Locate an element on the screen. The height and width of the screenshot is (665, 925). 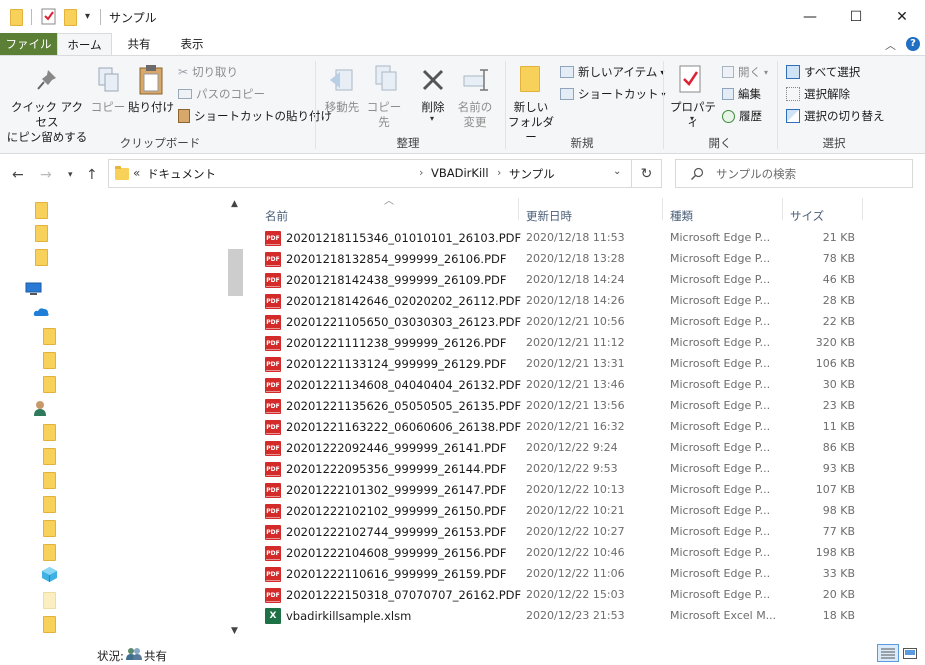
cut-button: ✂ 切り取り is located at coordinates (208, 72).